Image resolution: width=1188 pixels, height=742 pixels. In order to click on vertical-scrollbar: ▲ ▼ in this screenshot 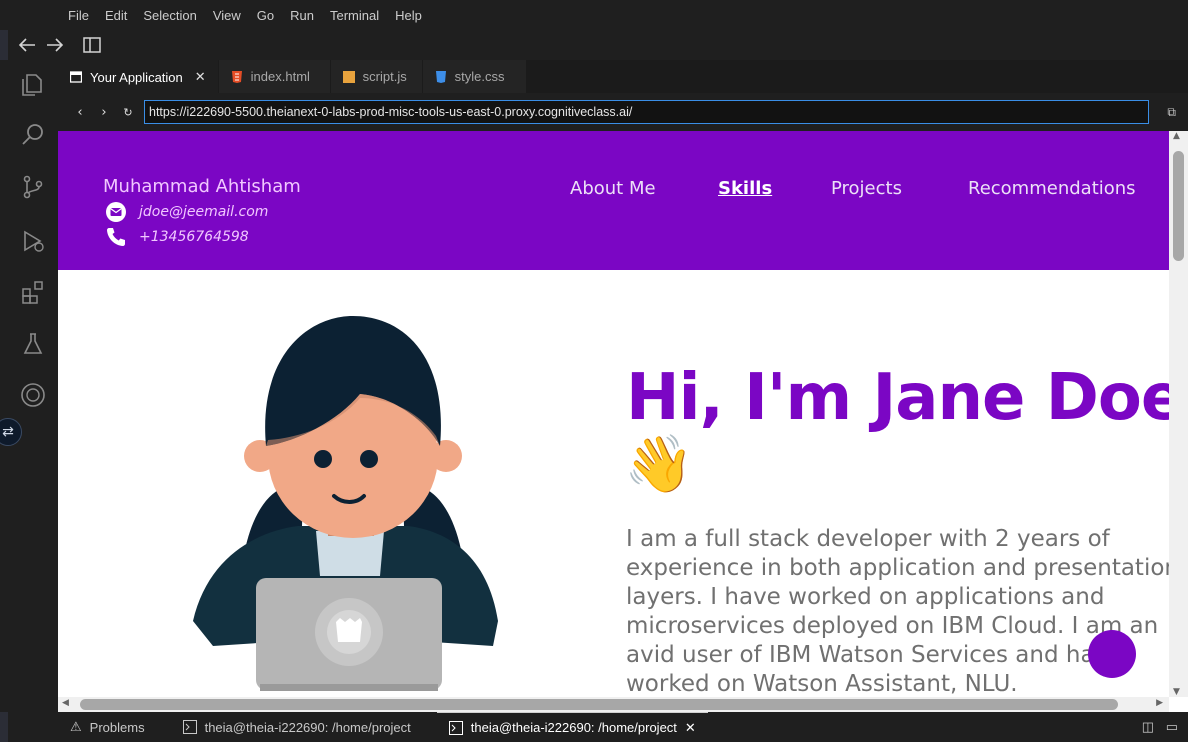, I will do `click(1178, 414)`.